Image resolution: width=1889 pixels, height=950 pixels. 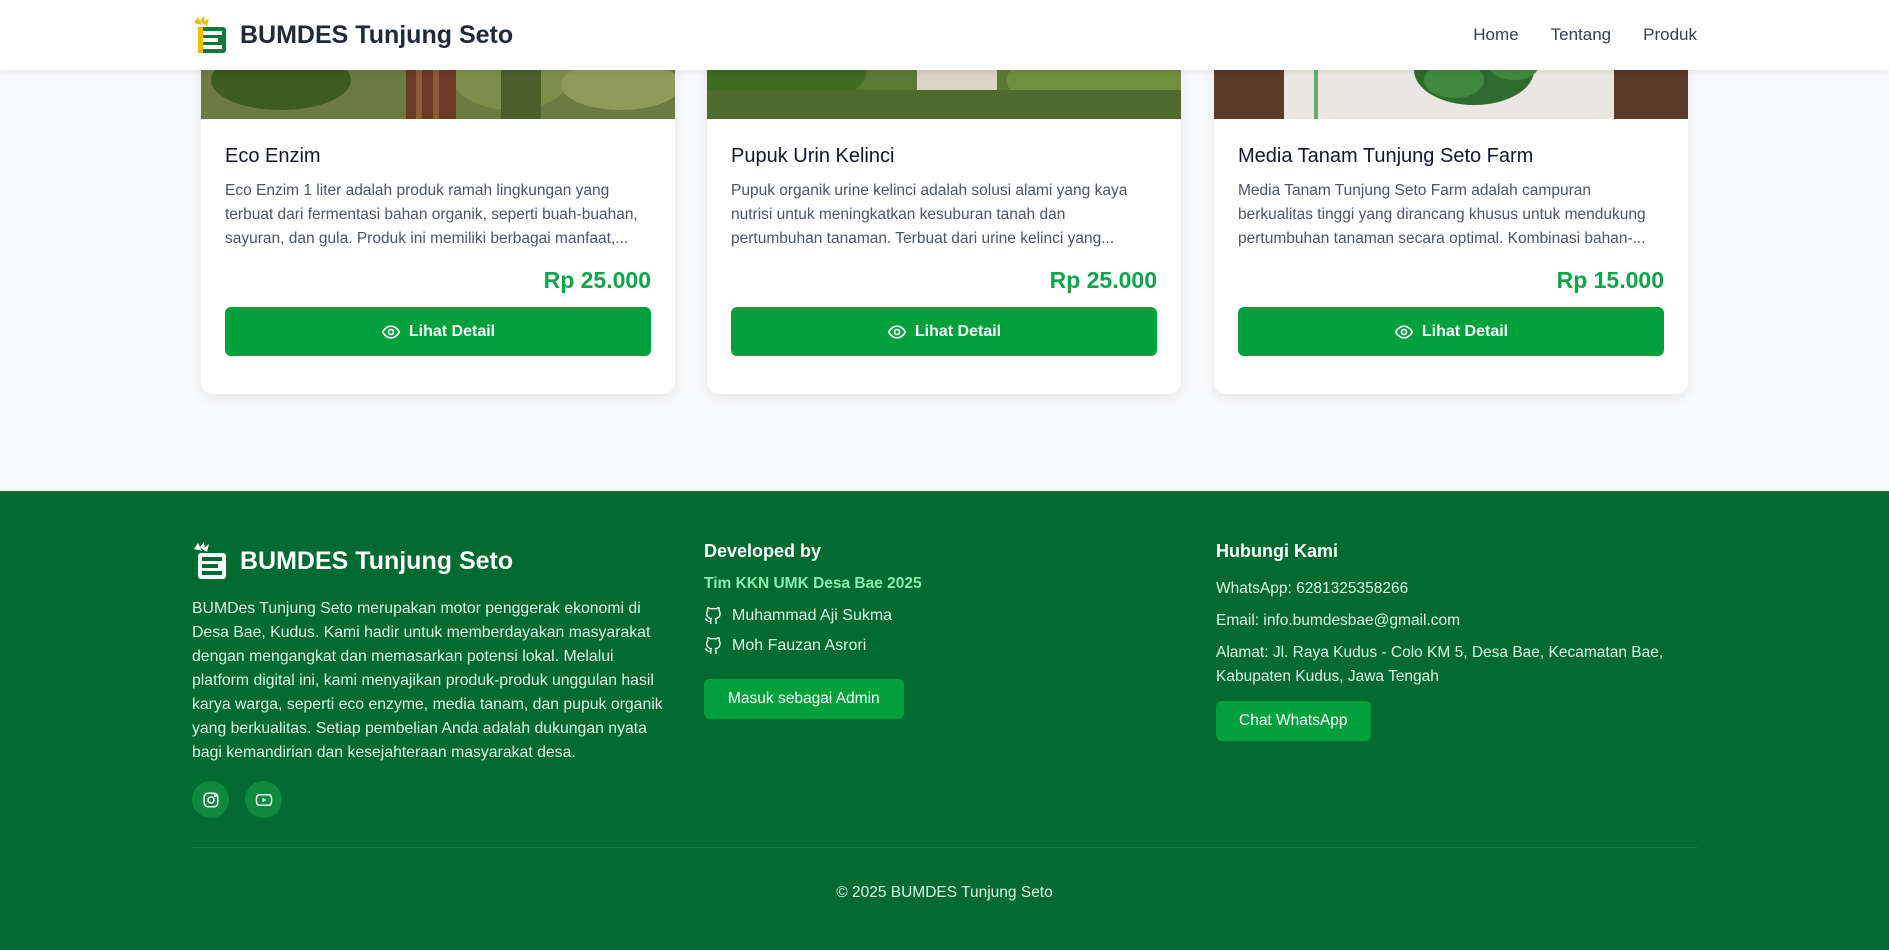 I want to click on brand-link: BUMDES Tunjung Seto, so click(x=352, y=35).